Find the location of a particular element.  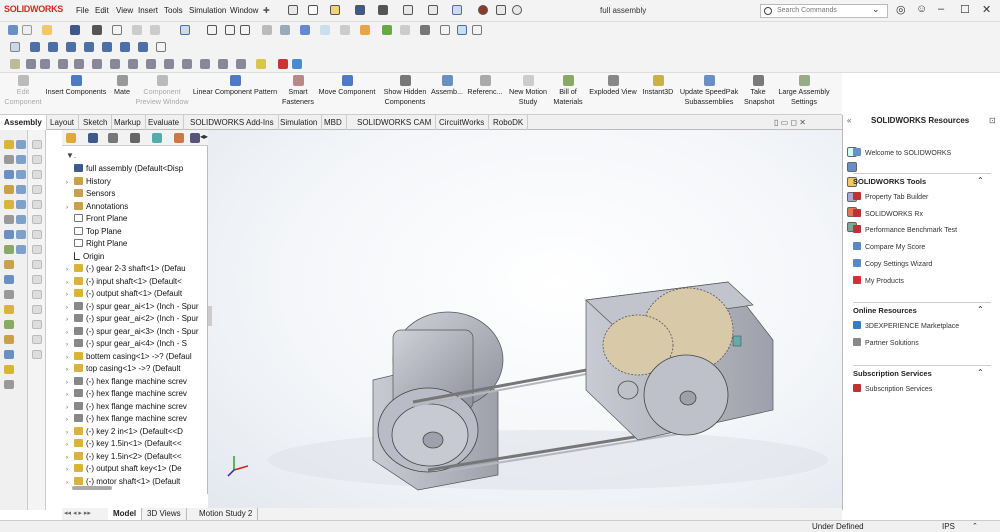

tree-node: › History is located at coordinates (135, 181).